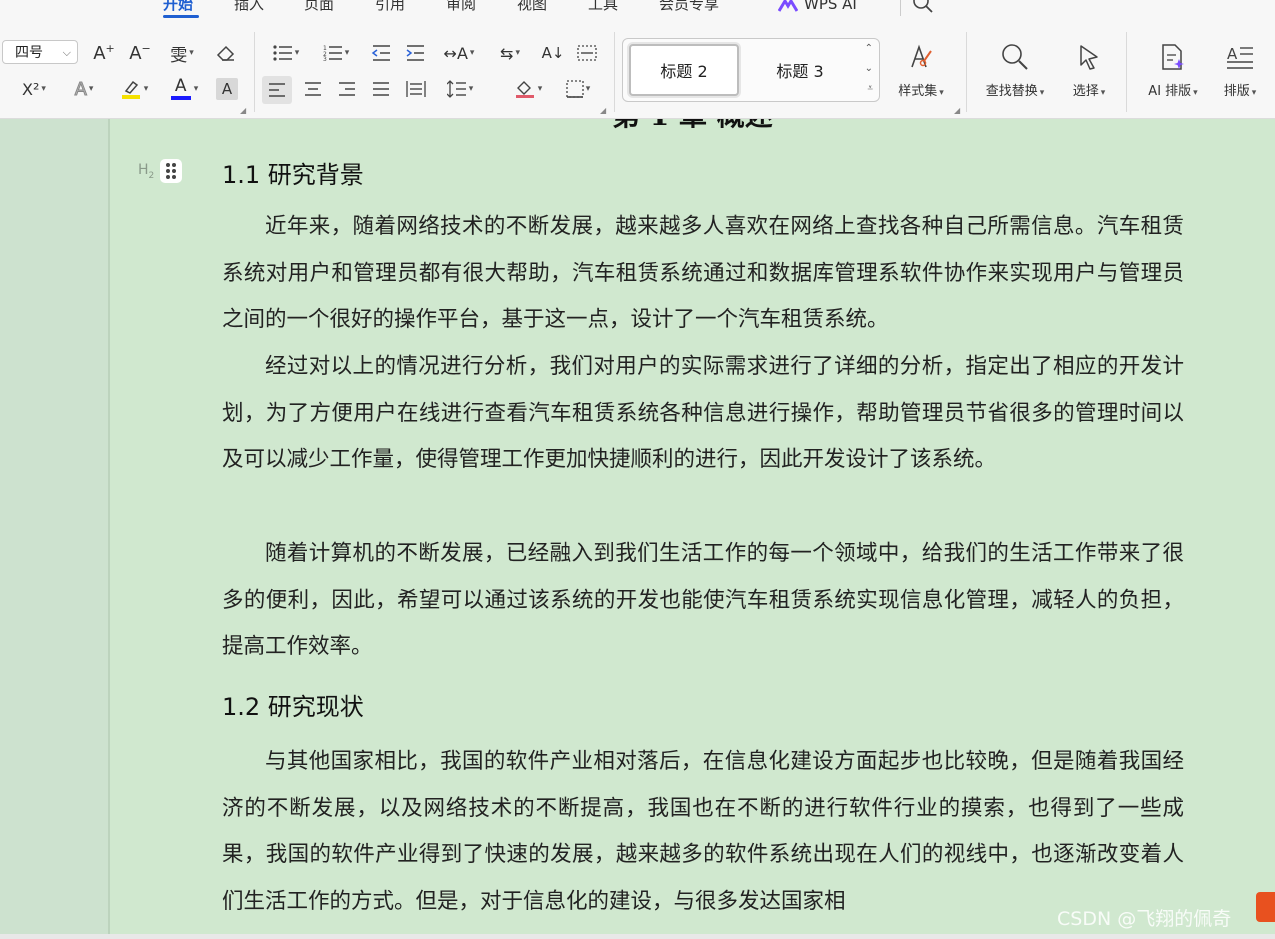 The height and width of the screenshot is (939, 1275). I want to click on styles-dialog-launcher-icon: ◢, so click(957, 110).